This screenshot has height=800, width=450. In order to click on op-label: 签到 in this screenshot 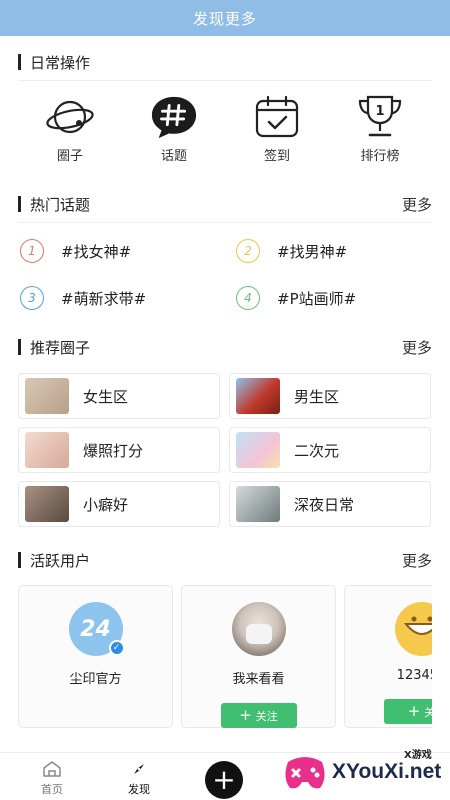, I will do `click(276, 156)`.